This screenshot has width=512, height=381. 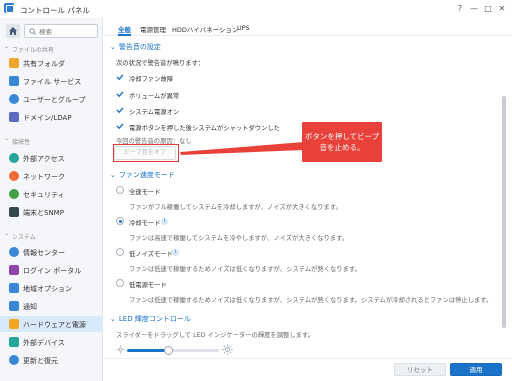 What do you see at coordinates (239, 238) in the screenshot?
I see `cool-mode-desc: ファンは高速で稼働してシステムを冷やしますが、ノイズが大きくなります。` at bounding box center [239, 238].